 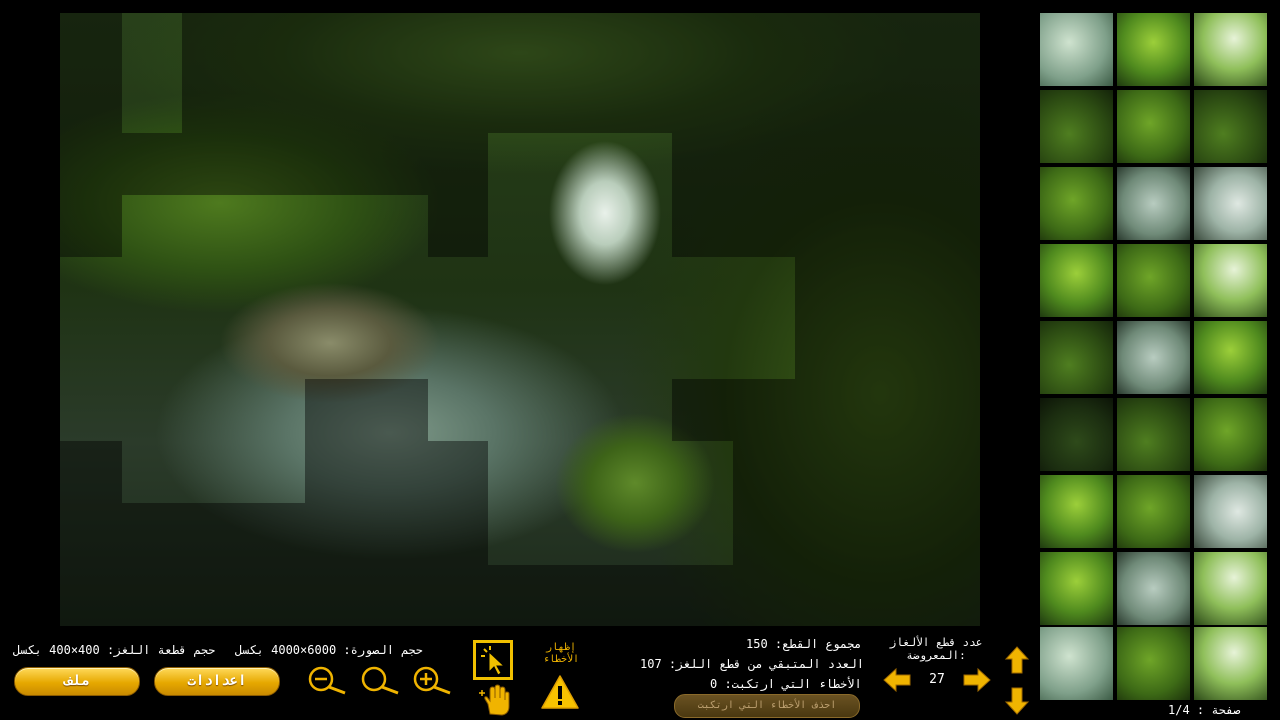 I want to click on arrow-up-icon, so click(x=1017, y=660).